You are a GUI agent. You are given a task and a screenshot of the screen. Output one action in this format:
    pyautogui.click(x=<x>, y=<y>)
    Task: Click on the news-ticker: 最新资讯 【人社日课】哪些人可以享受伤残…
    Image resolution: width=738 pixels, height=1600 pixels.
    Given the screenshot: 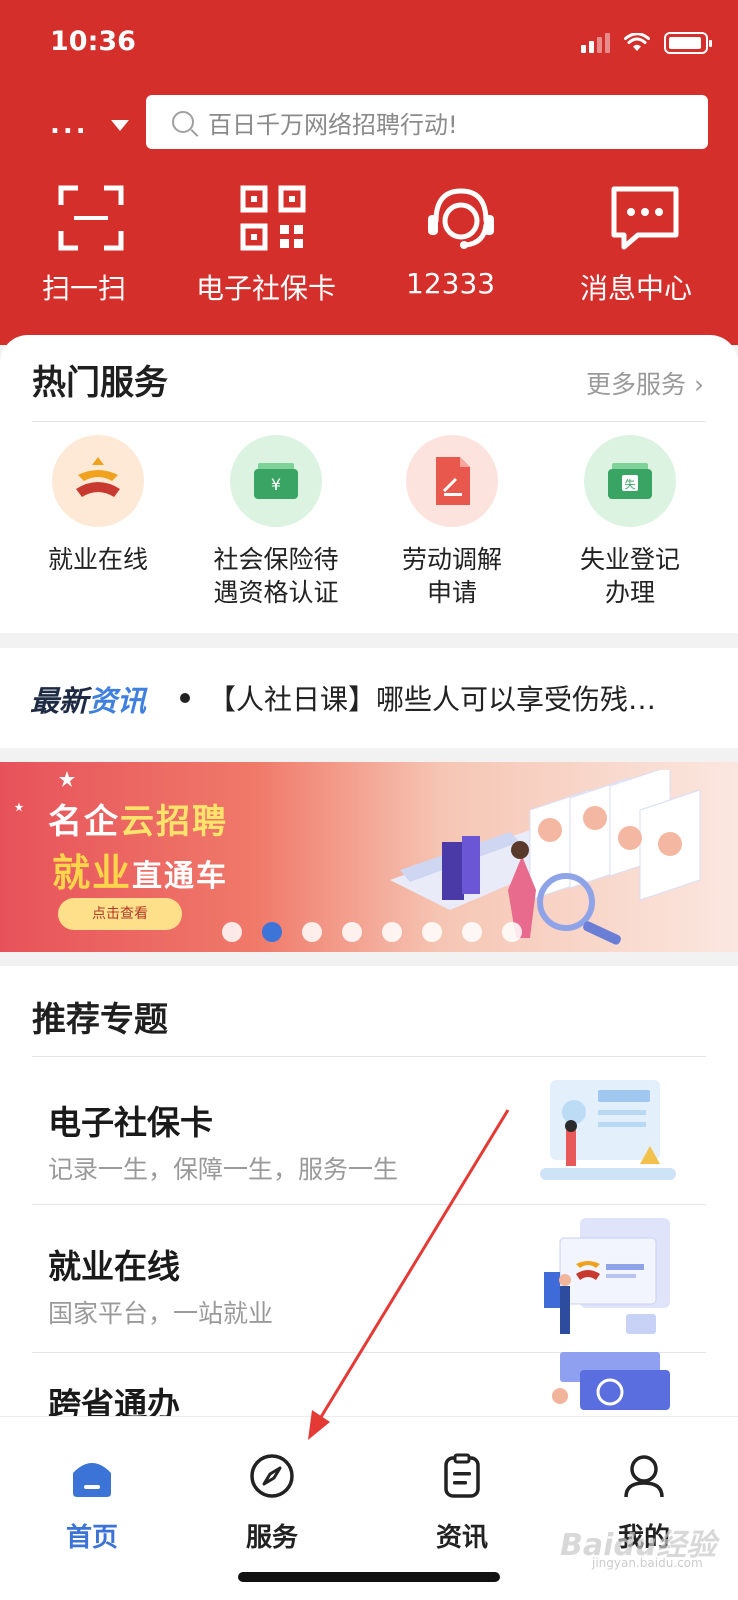 What is the action you would take?
    pyautogui.click(x=369, y=698)
    